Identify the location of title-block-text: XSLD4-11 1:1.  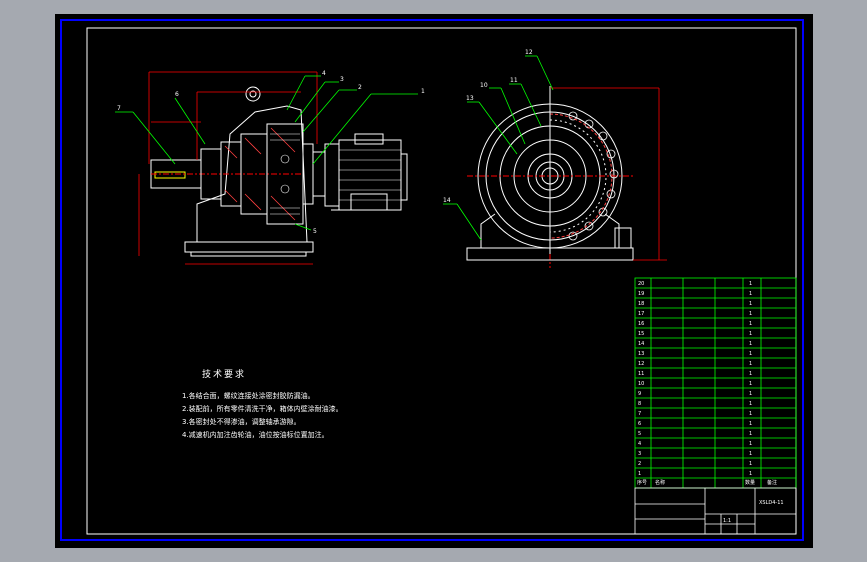
(753, 512).